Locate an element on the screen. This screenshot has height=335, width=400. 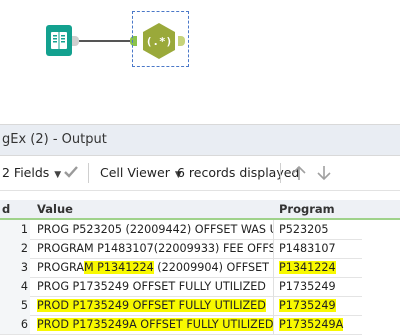
program-cell: P1341224 is located at coordinates (318, 267).